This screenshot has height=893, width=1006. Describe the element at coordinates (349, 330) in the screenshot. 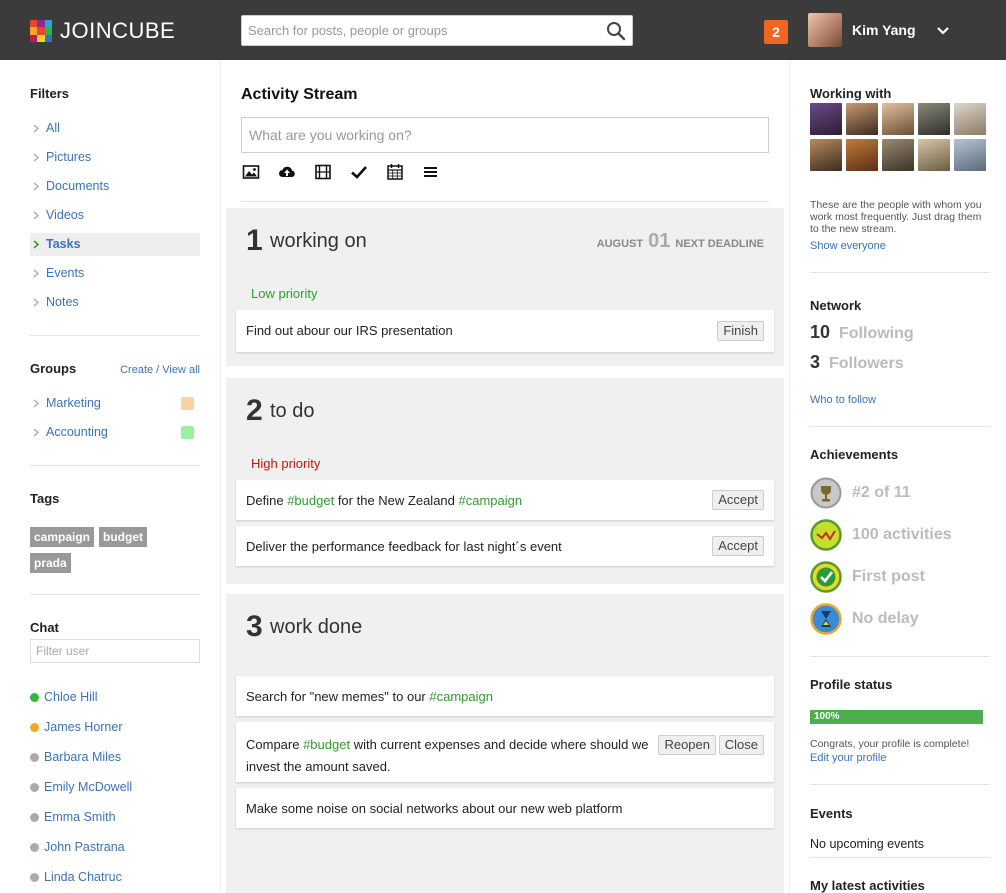

I see `task-text: Find out abour our IRS presentation` at that location.